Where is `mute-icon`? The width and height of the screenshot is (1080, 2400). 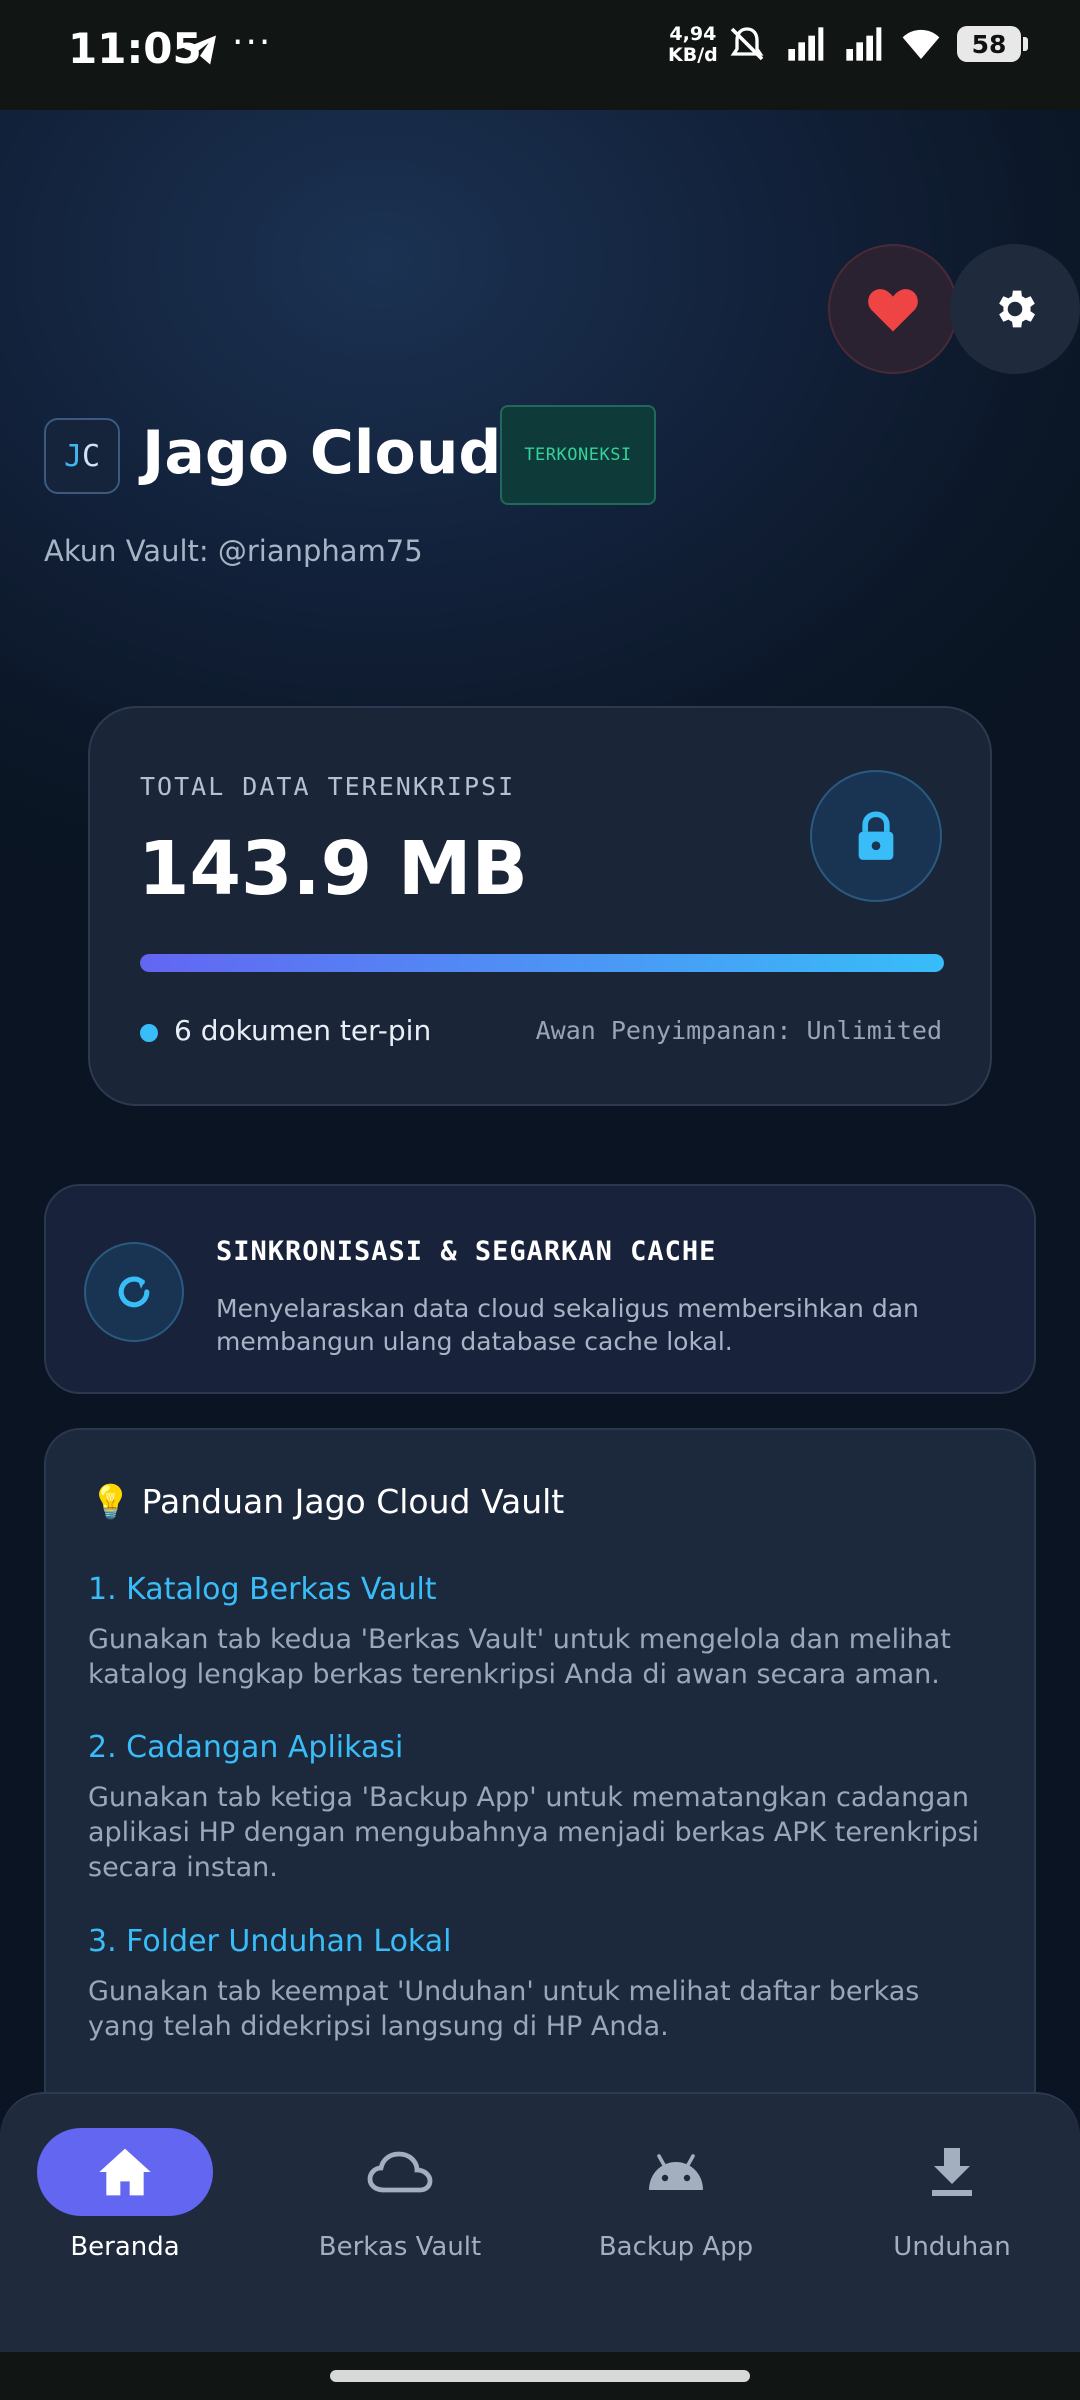 mute-icon is located at coordinates (747, 44).